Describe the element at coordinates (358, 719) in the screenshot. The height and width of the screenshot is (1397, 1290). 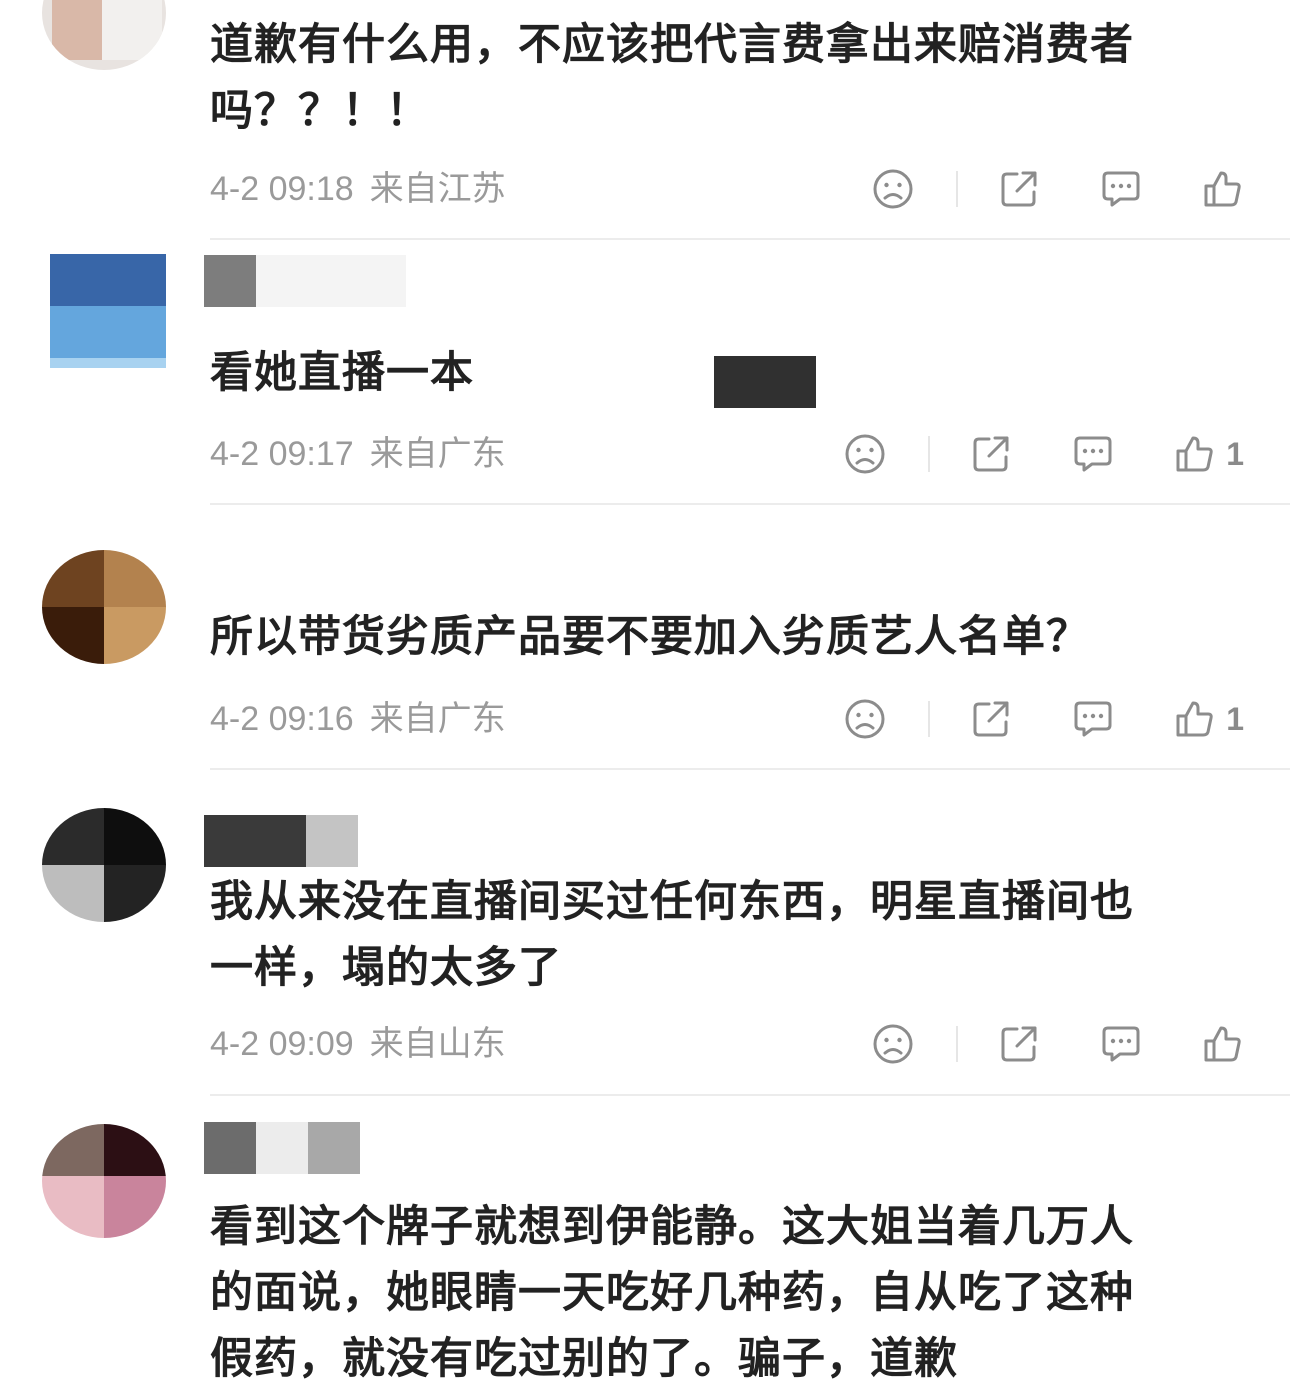
I see `comment-meta: 4-2 09:16 来自广东` at that location.